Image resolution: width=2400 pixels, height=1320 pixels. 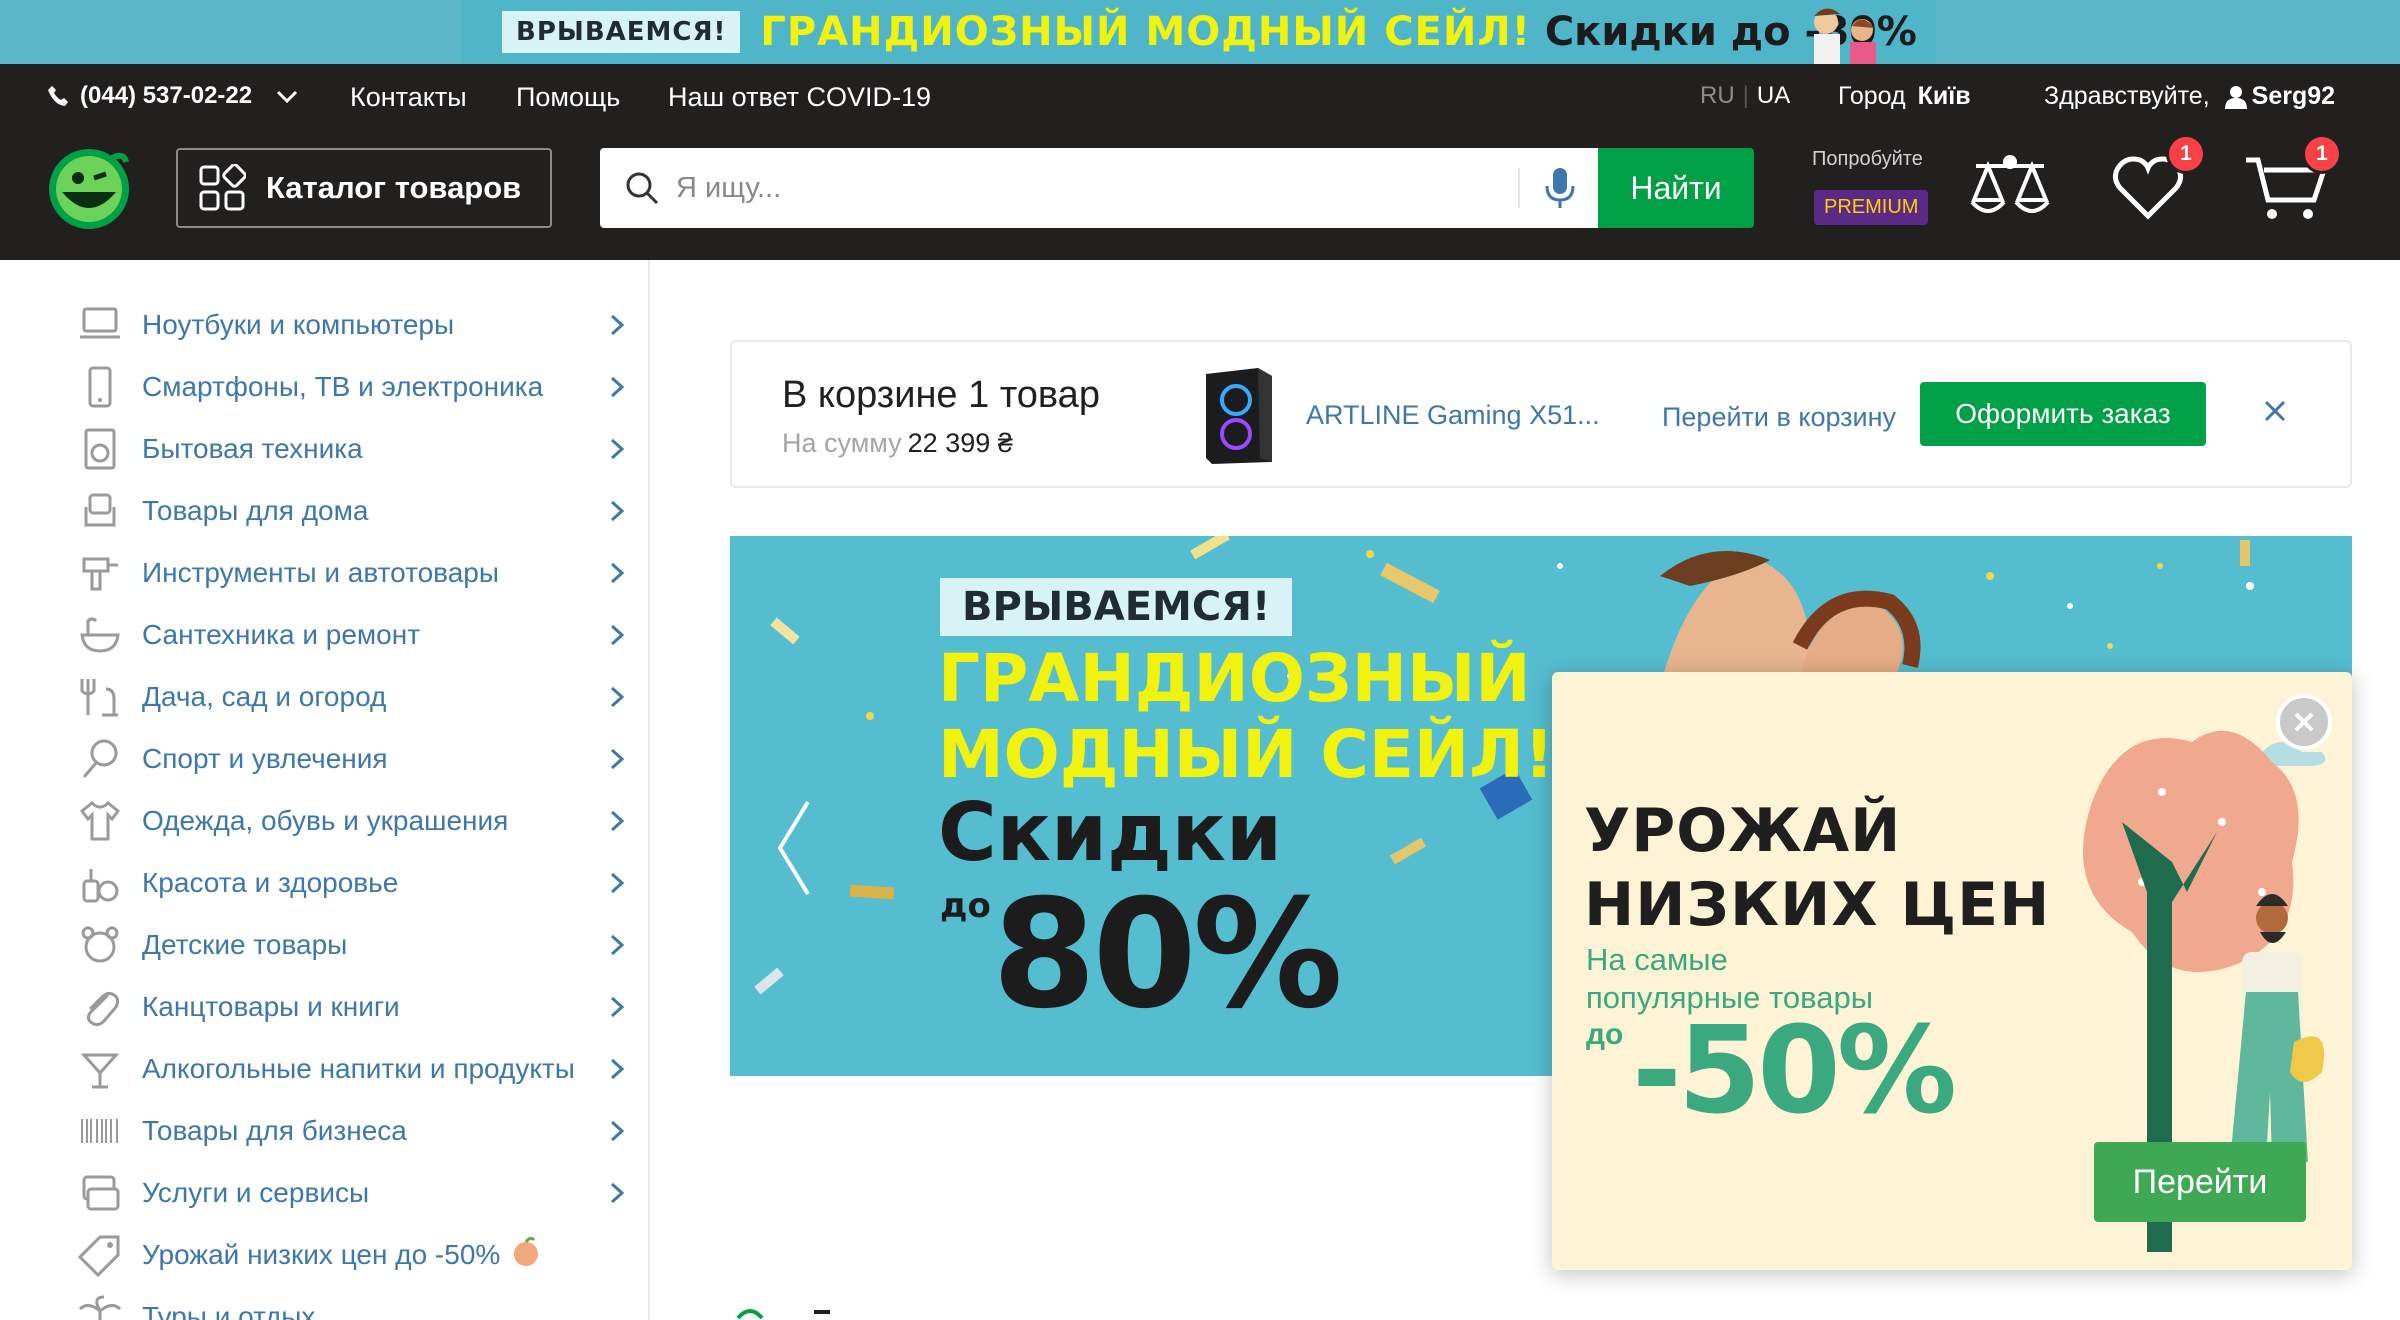 I want to click on sidebar-item-label: Бытовая техника, so click(x=252, y=448).